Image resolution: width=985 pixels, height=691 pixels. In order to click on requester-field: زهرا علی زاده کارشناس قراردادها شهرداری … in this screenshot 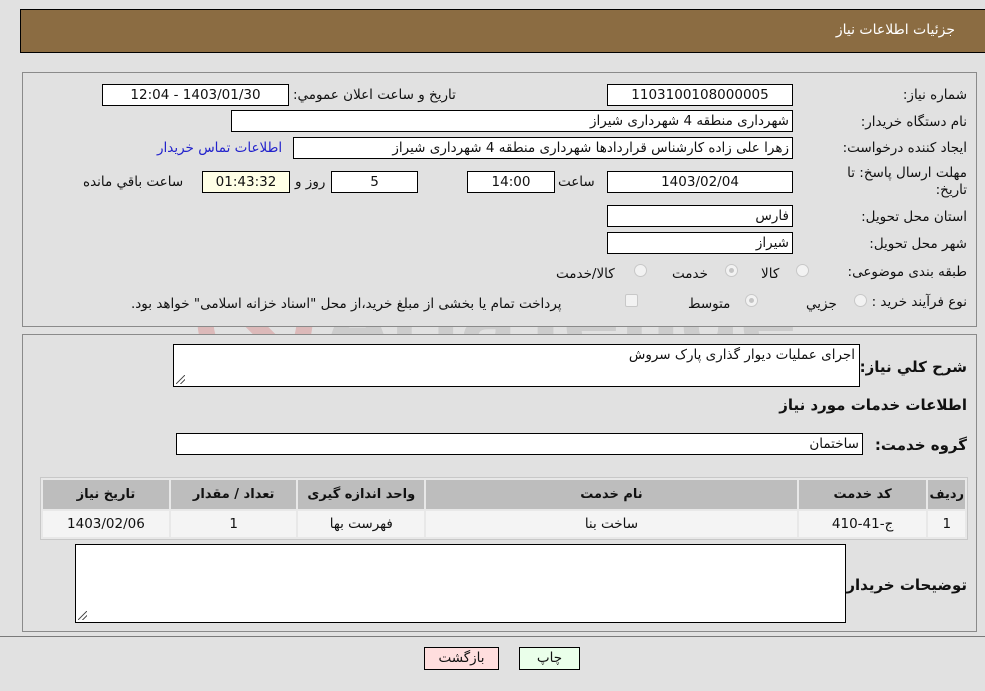, I will do `click(543, 148)`.